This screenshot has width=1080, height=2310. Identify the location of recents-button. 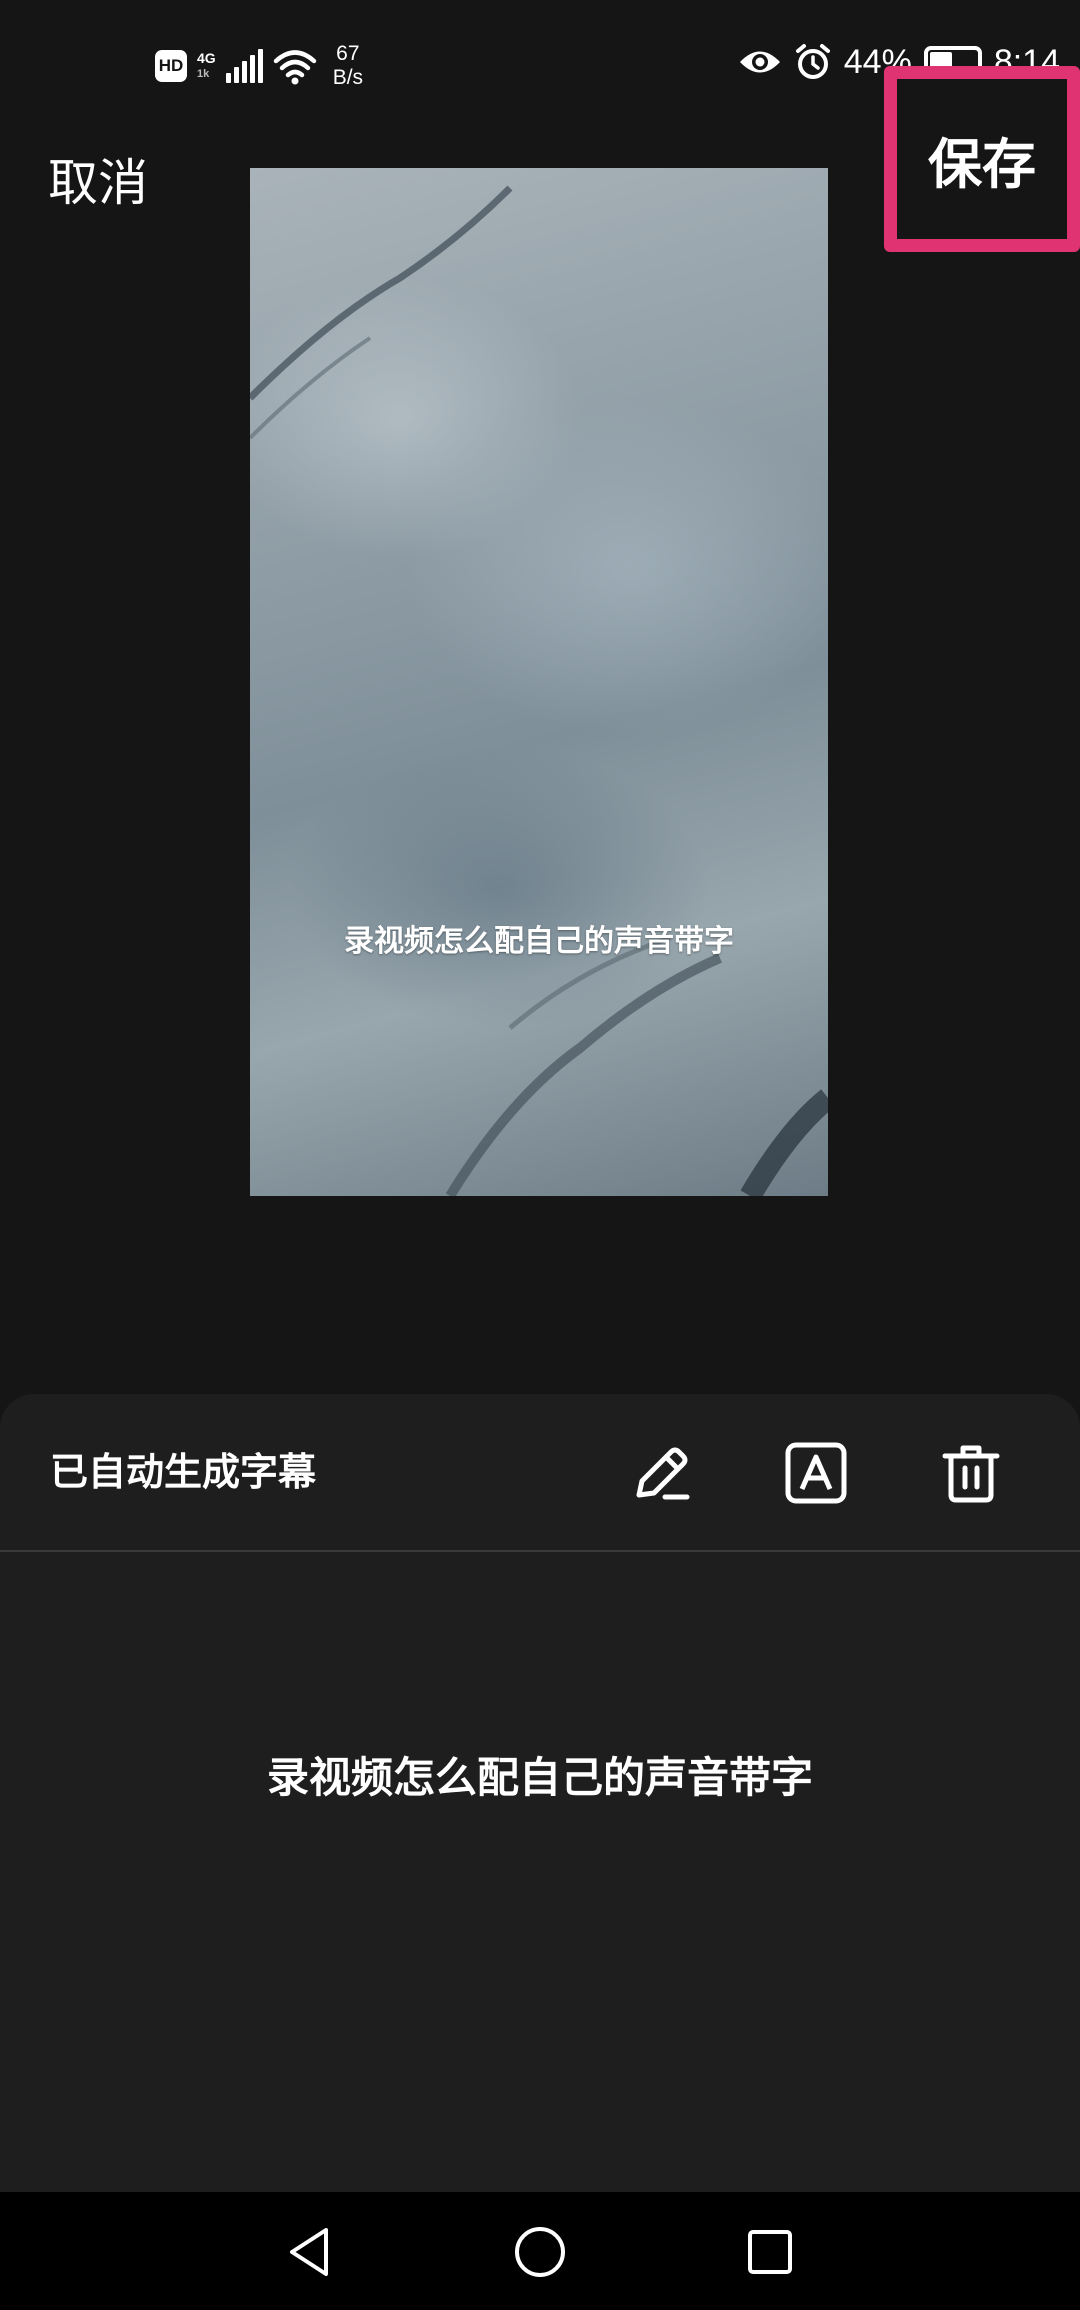
(770, 2252).